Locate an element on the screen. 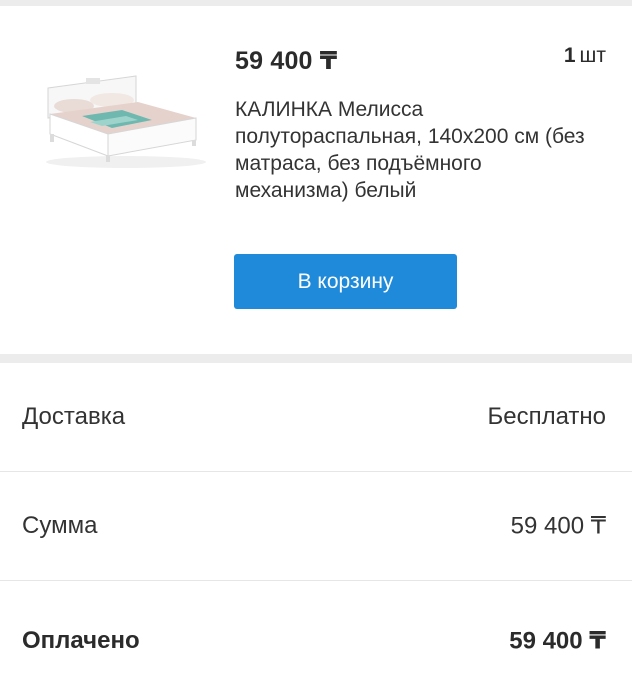 The height and width of the screenshot is (700, 632). add-to-cart-button: В корзину is located at coordinates (345, 281).